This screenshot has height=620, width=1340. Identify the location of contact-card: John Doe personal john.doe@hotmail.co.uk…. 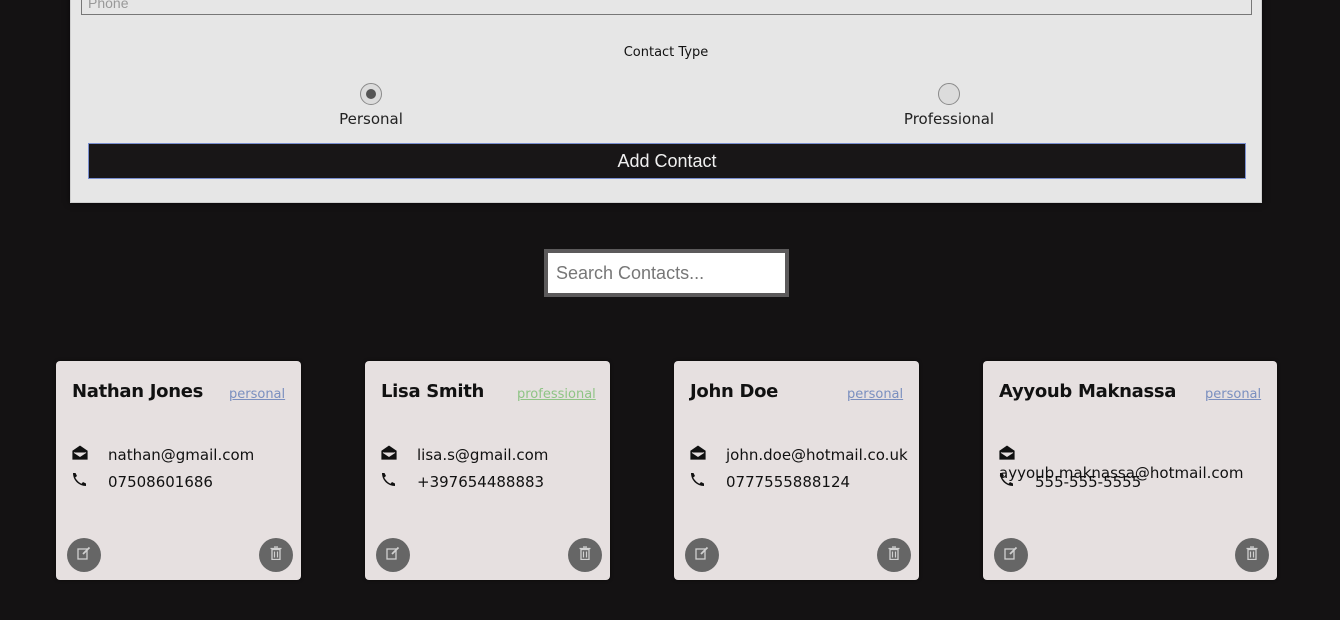
(796, 470).